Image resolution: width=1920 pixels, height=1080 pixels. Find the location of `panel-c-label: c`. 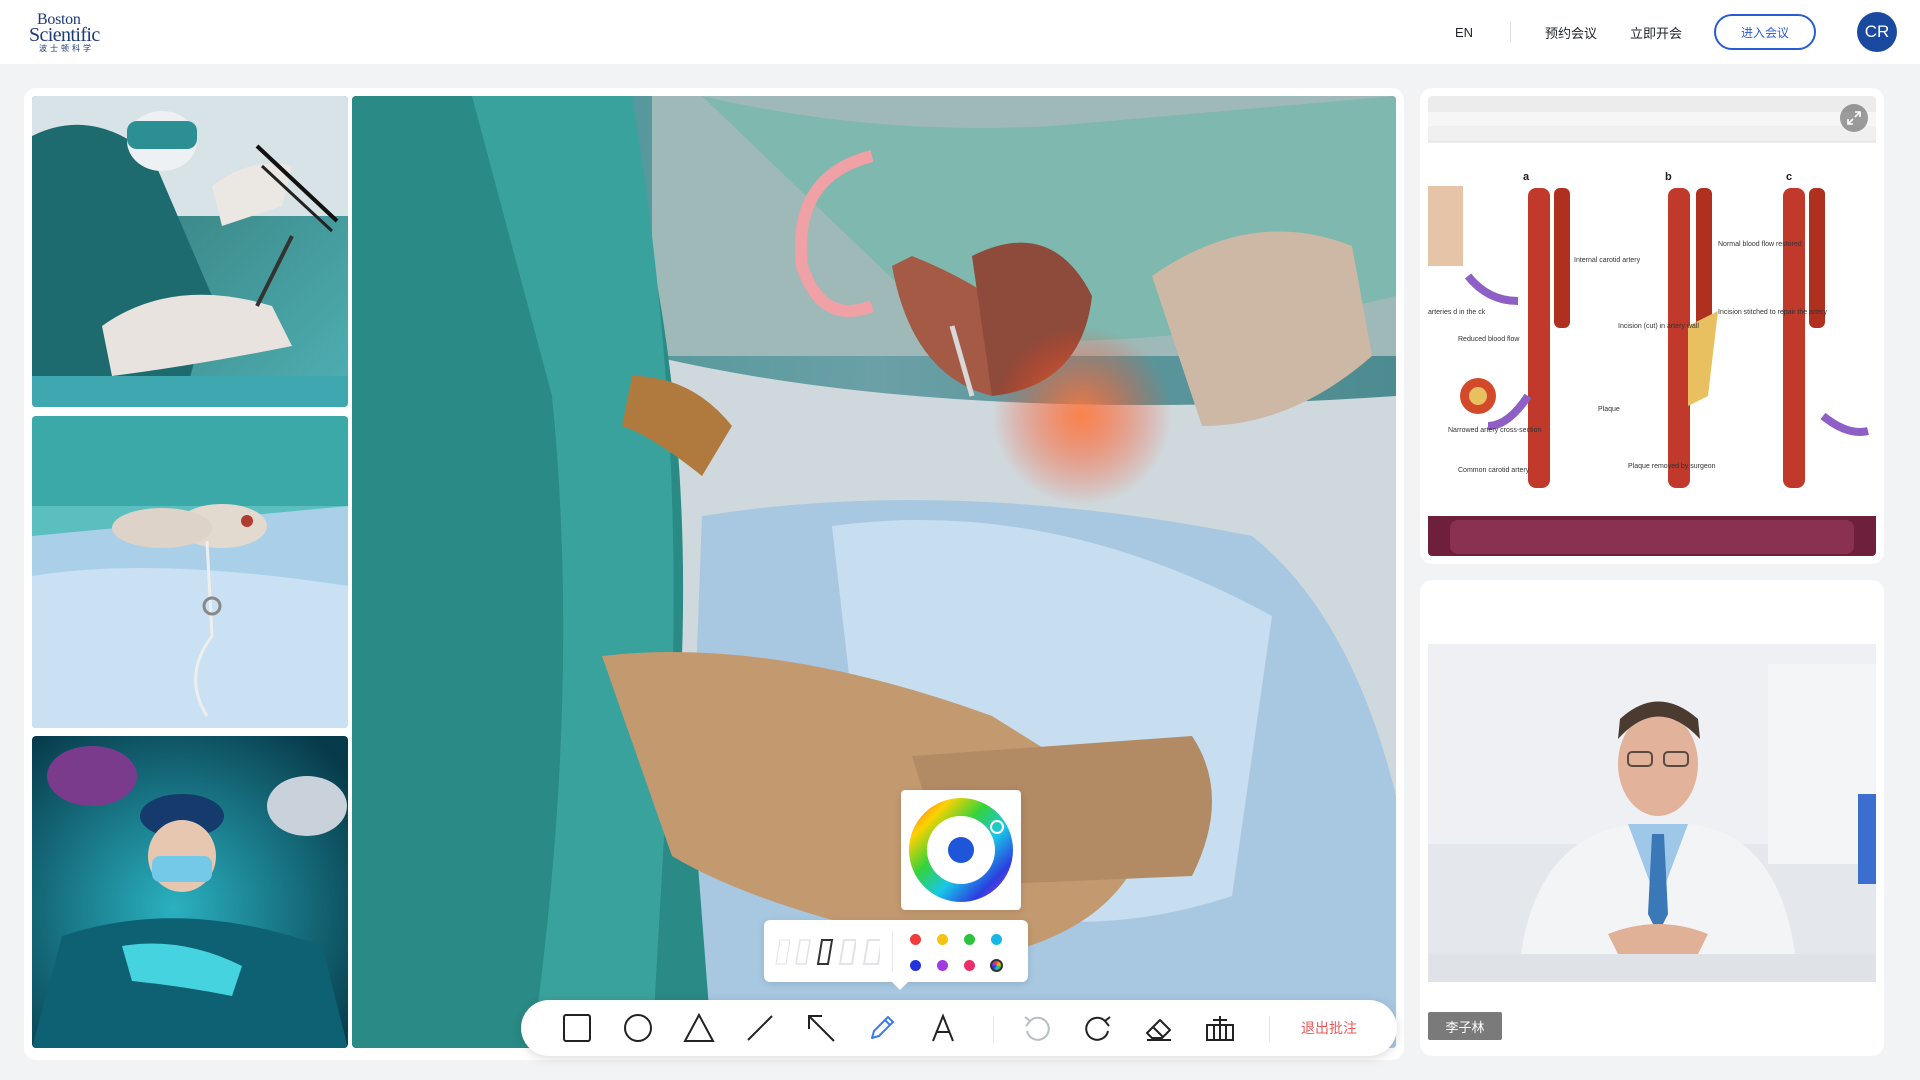

panel-c-label: c is located at coordinates (1789, 177).